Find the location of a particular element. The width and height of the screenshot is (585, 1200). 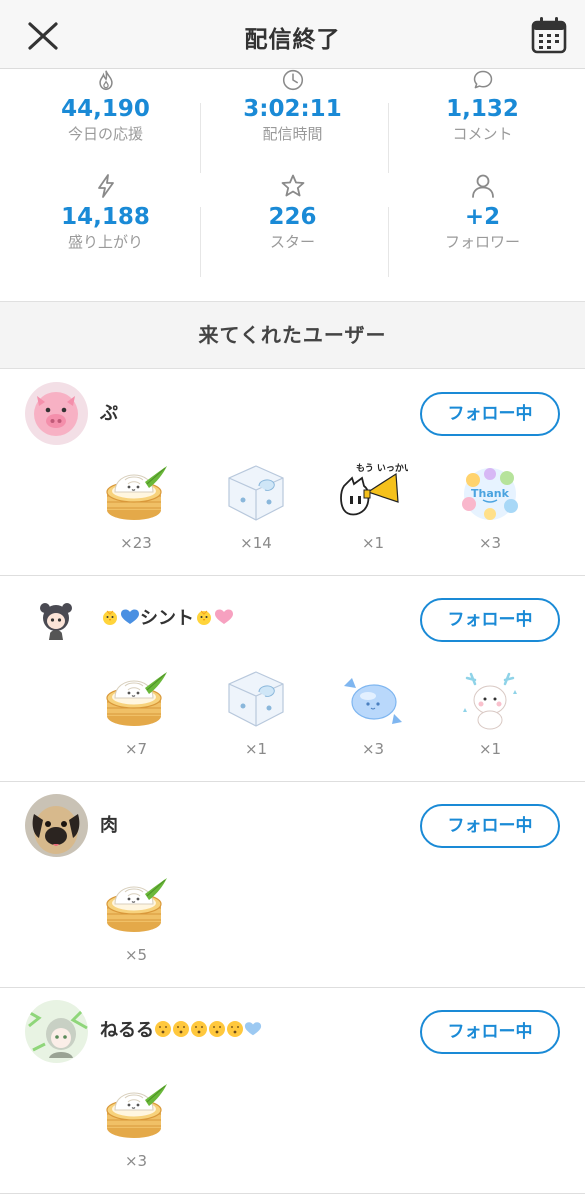

stat-followers: +2 フォロワー is located at coordinates (482, 212).